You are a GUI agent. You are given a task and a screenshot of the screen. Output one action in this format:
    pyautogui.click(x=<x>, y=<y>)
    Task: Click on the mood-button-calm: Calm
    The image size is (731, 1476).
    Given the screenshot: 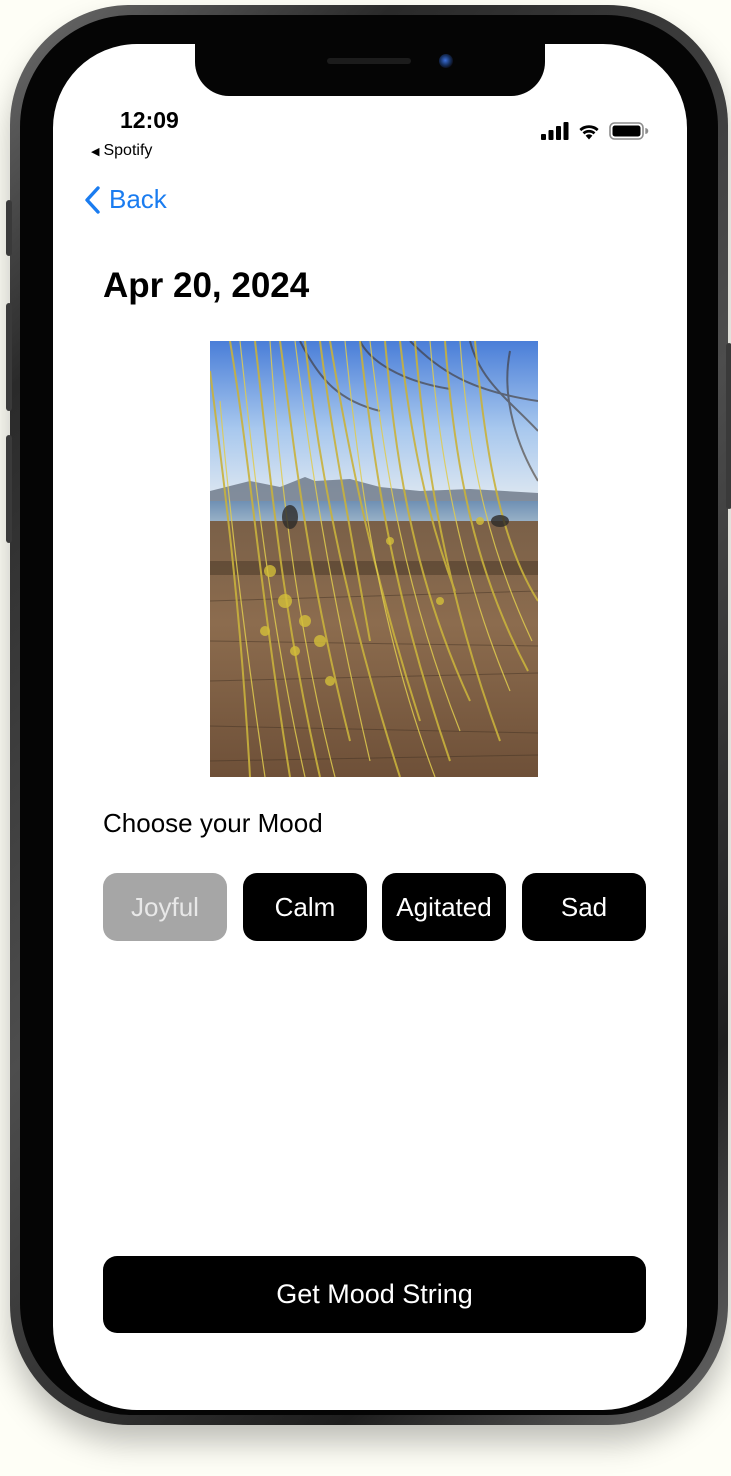 What is the action you would take?
    pyautogui.click(x=305, y=907)
    